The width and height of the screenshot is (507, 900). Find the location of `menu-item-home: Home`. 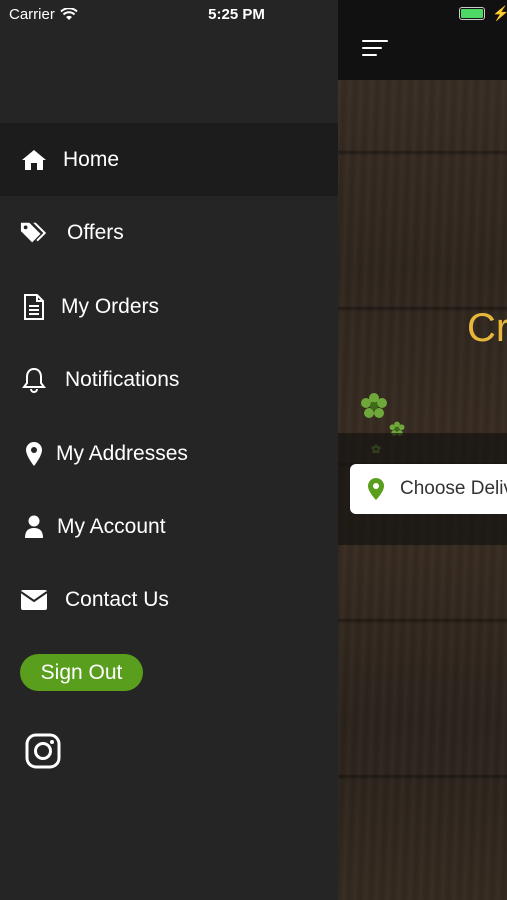

menu-item-home: Home is located at coordinates (169, 159).